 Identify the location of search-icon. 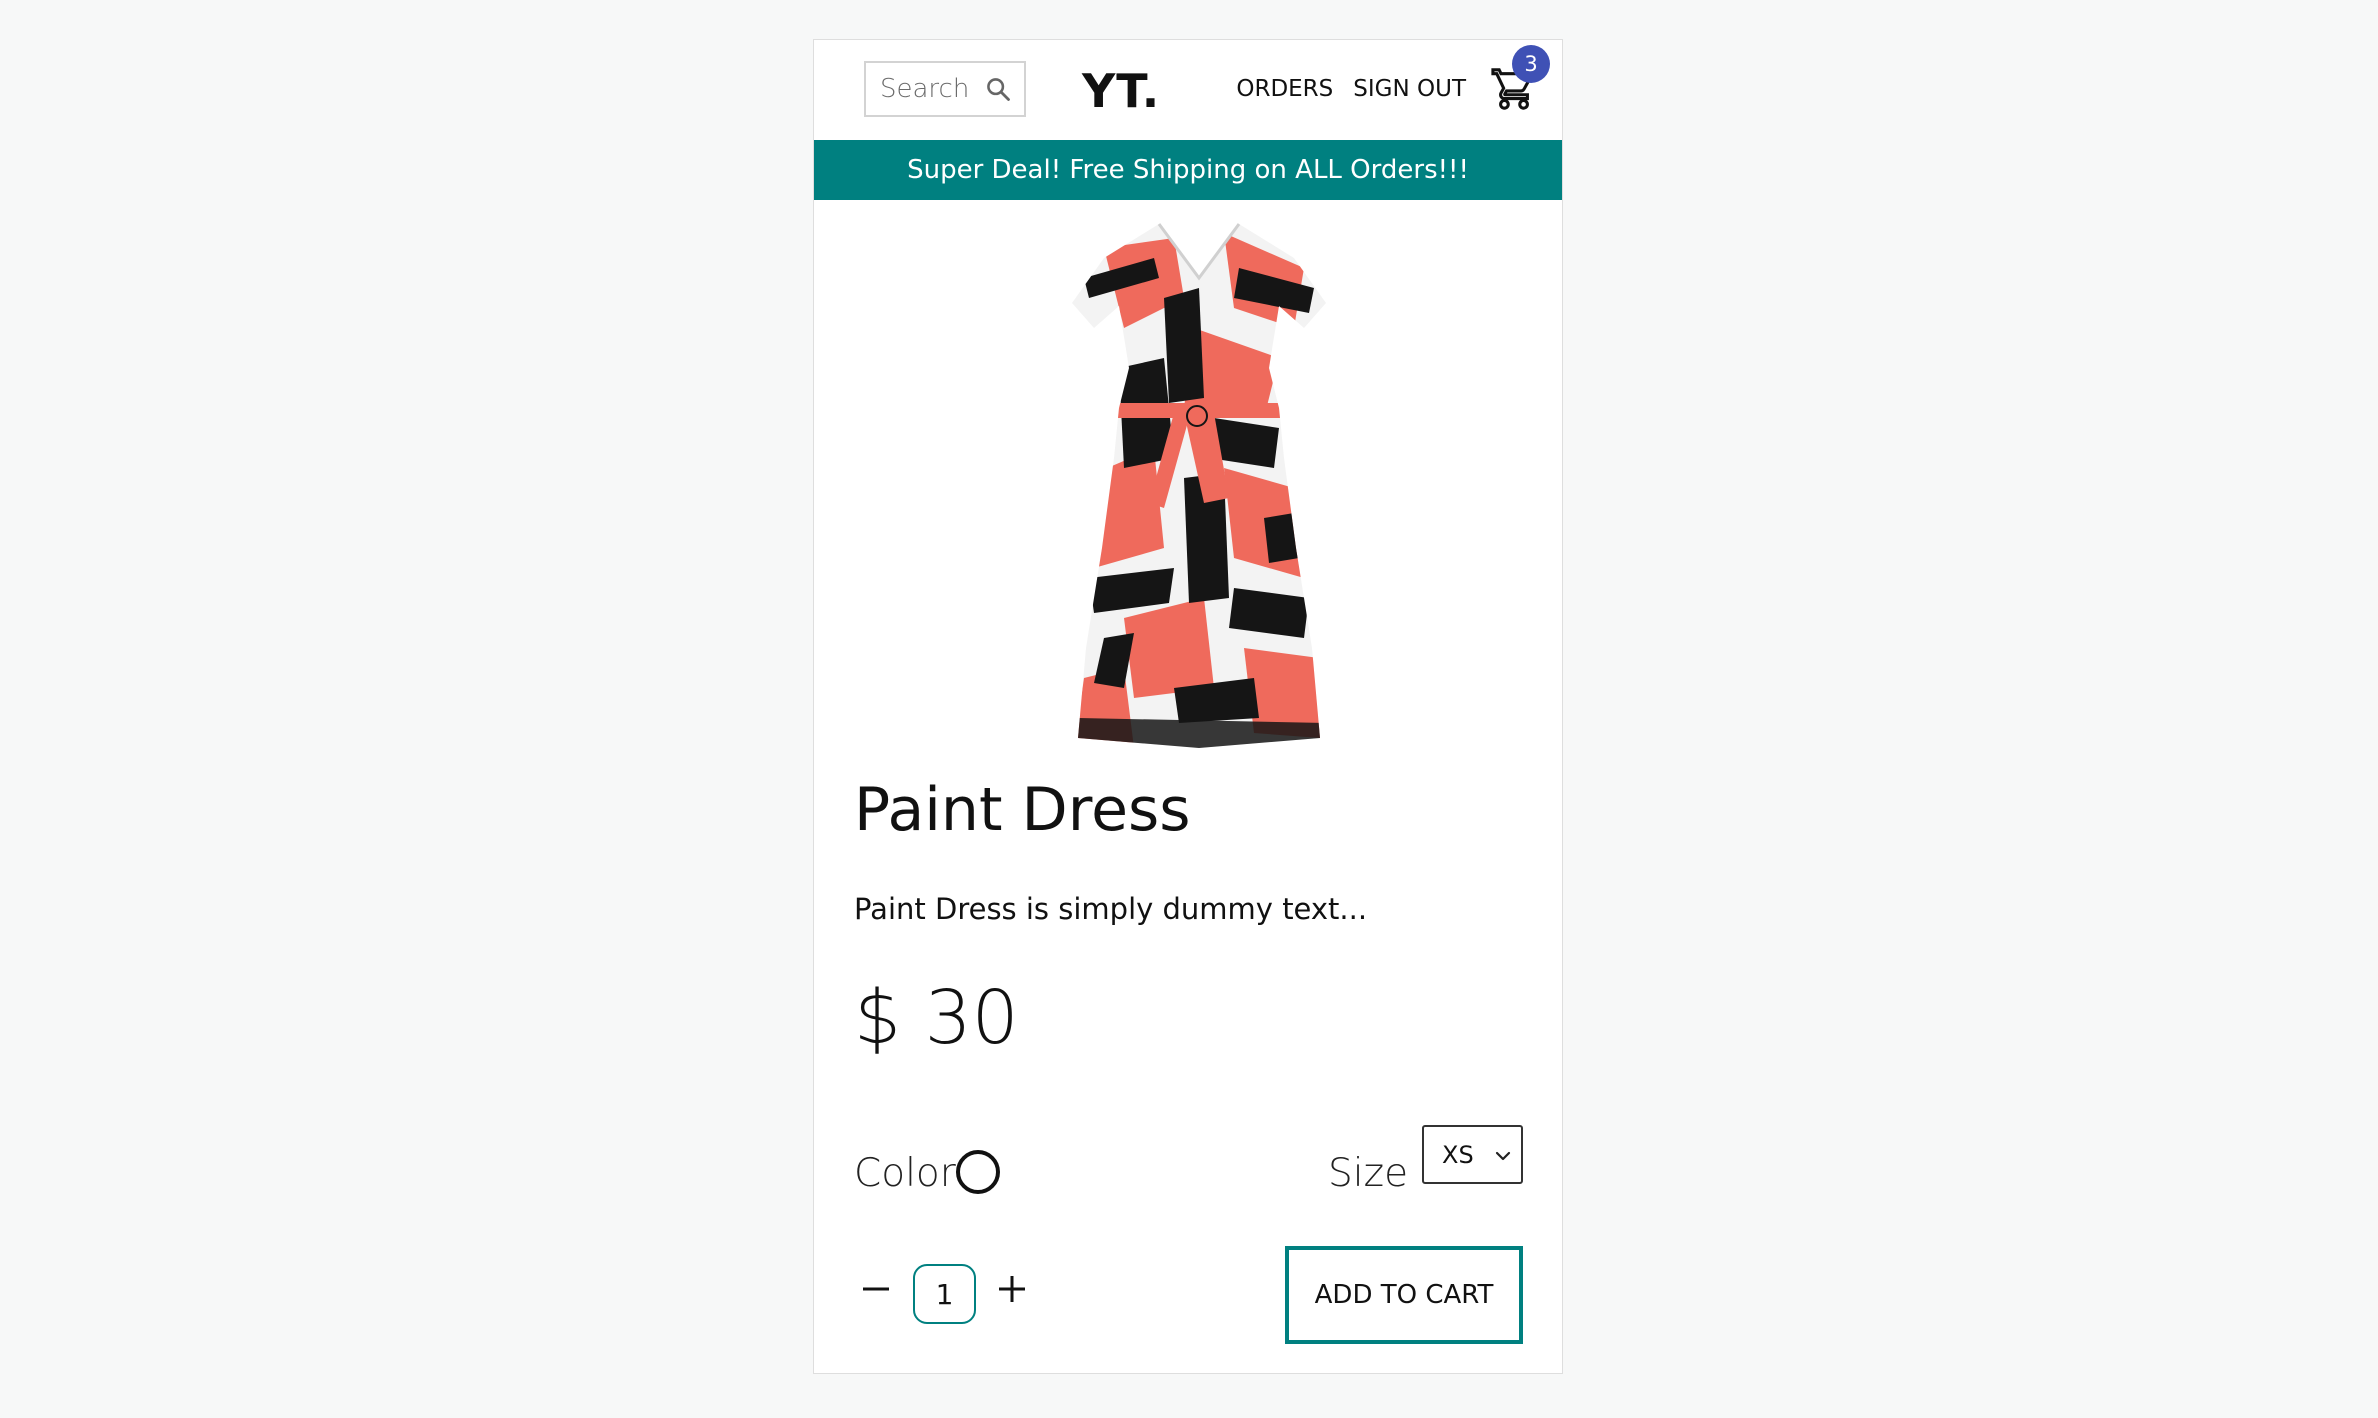
(998, 89).